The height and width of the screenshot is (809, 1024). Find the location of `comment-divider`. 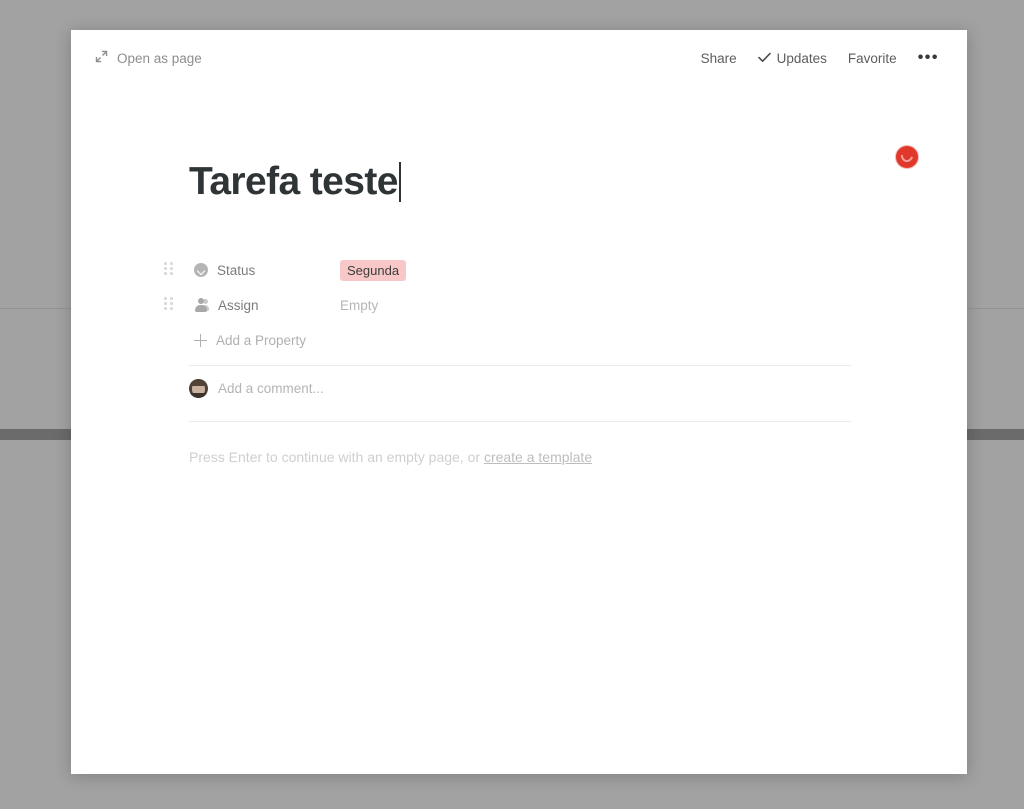

comment-divider is located at coordinates (520, 422).